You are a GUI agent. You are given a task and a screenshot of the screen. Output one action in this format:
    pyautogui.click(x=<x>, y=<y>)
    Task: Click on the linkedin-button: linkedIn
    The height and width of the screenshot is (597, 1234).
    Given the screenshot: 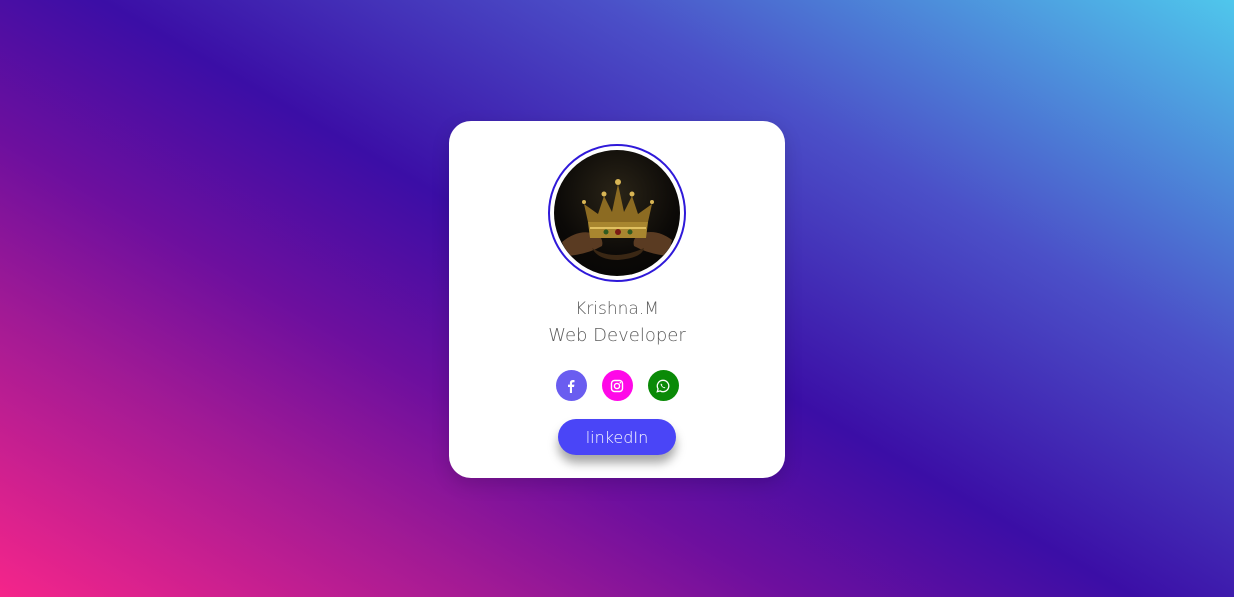 What is the action you would take?
    pyautogui.click(x=617, y=437)
    